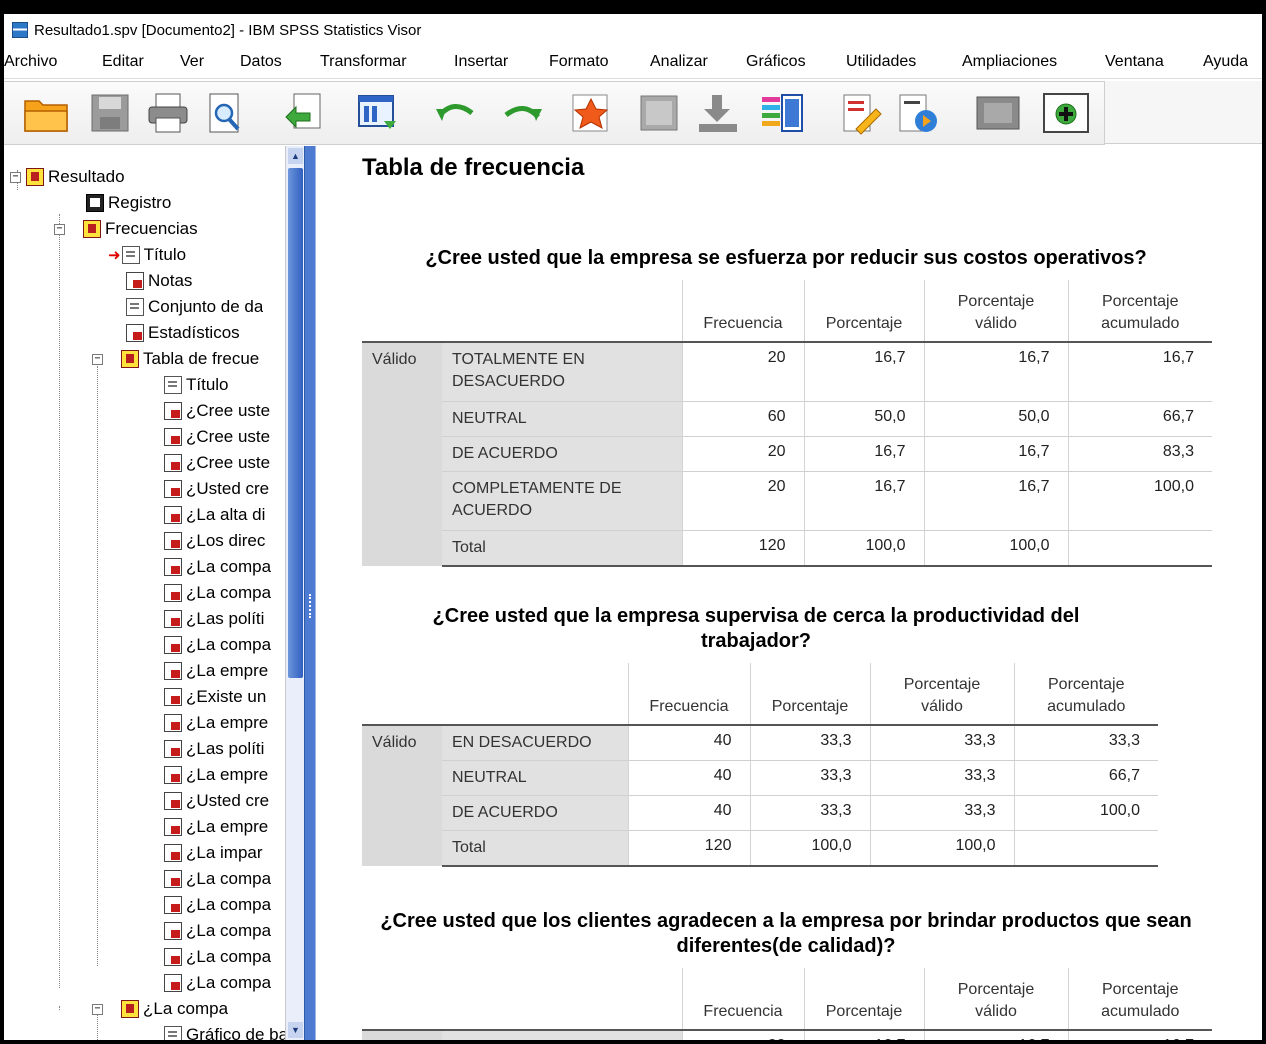 The height and width of the screenshot is (1044, 1266). I want to click on insert-title-icon, so click(918, 113).